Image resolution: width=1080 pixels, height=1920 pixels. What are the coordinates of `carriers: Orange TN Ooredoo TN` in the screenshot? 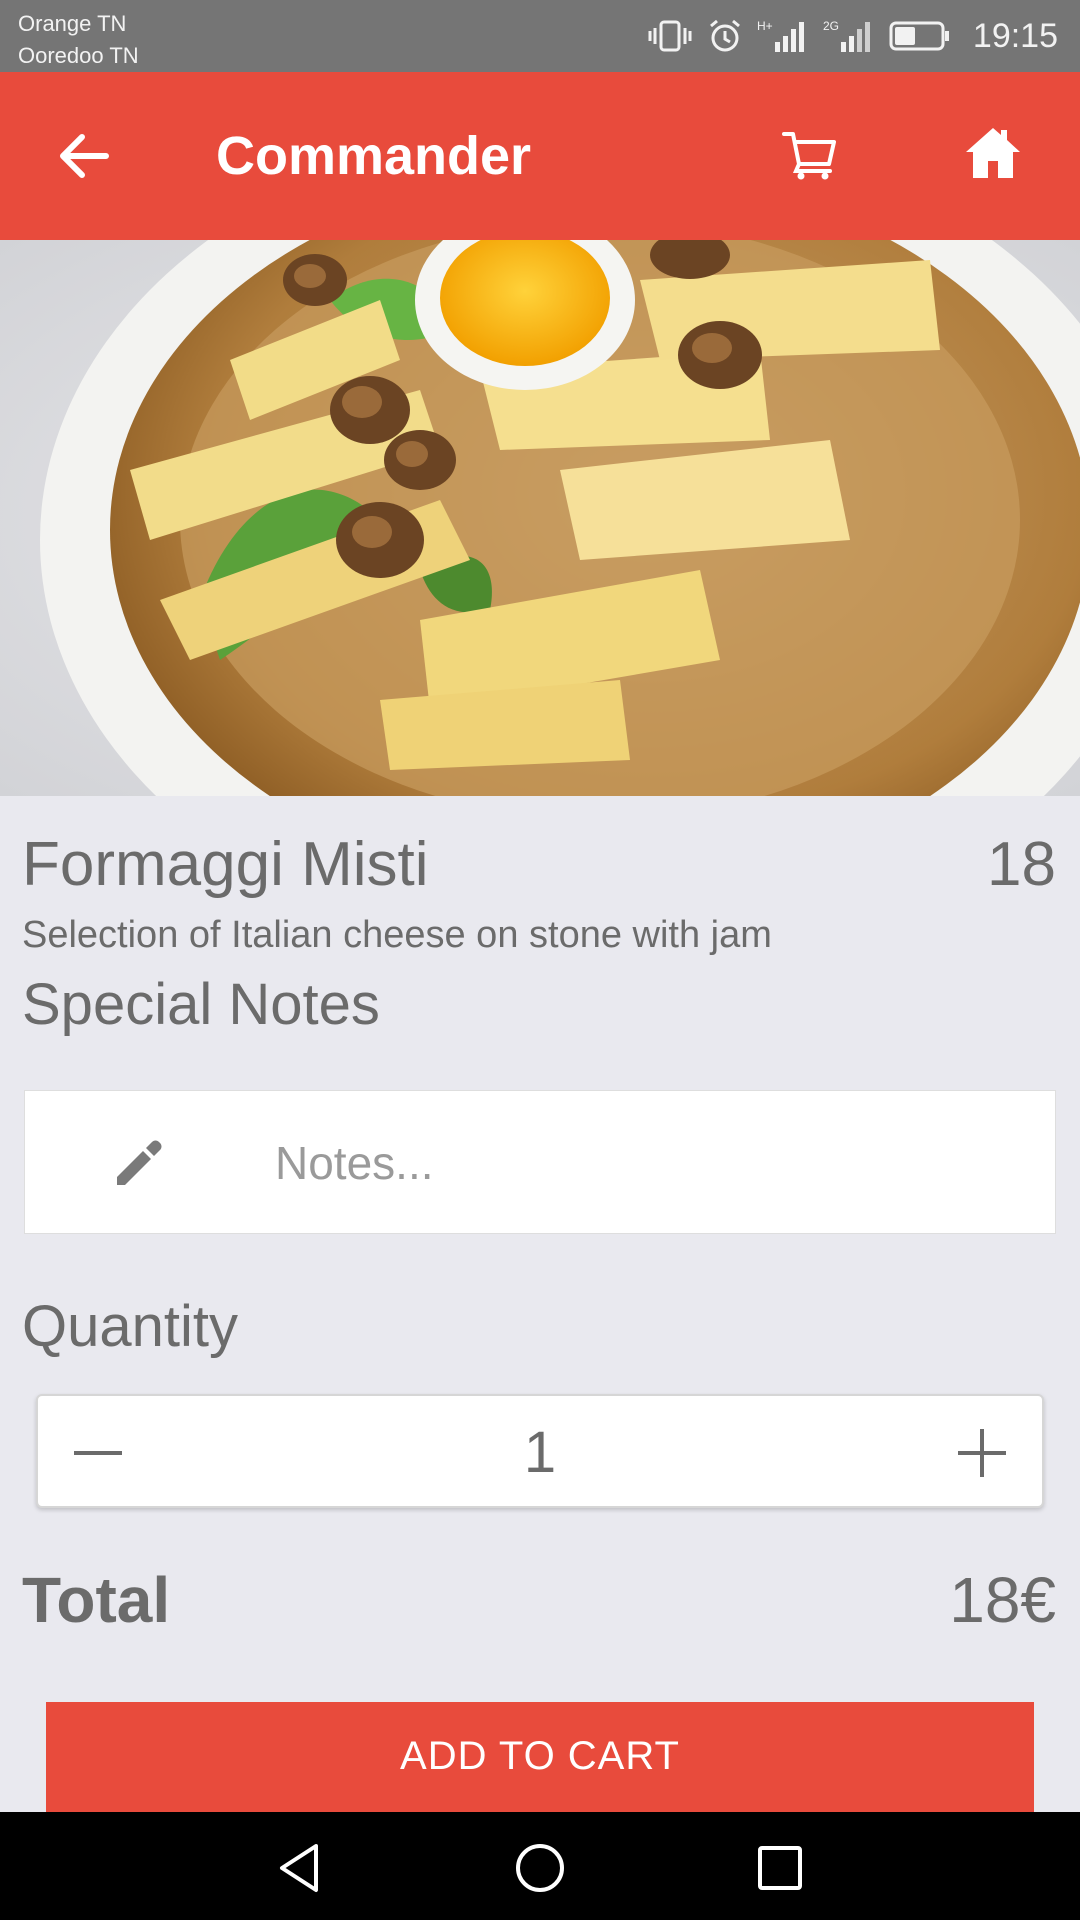 It's located at (78, 40).